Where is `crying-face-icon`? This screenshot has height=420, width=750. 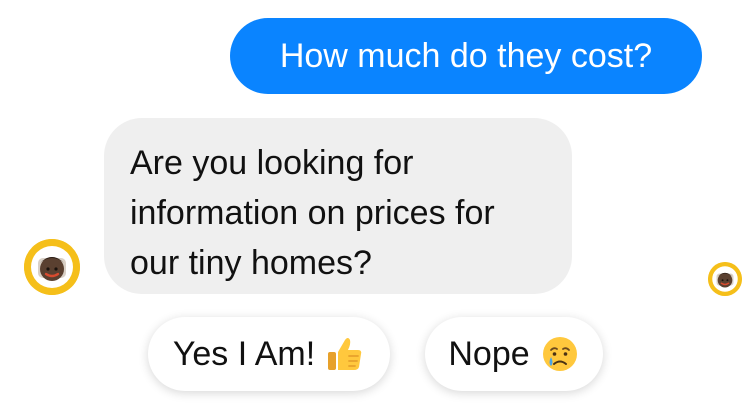 crying-face-icon is located at coordinates (560, 354).